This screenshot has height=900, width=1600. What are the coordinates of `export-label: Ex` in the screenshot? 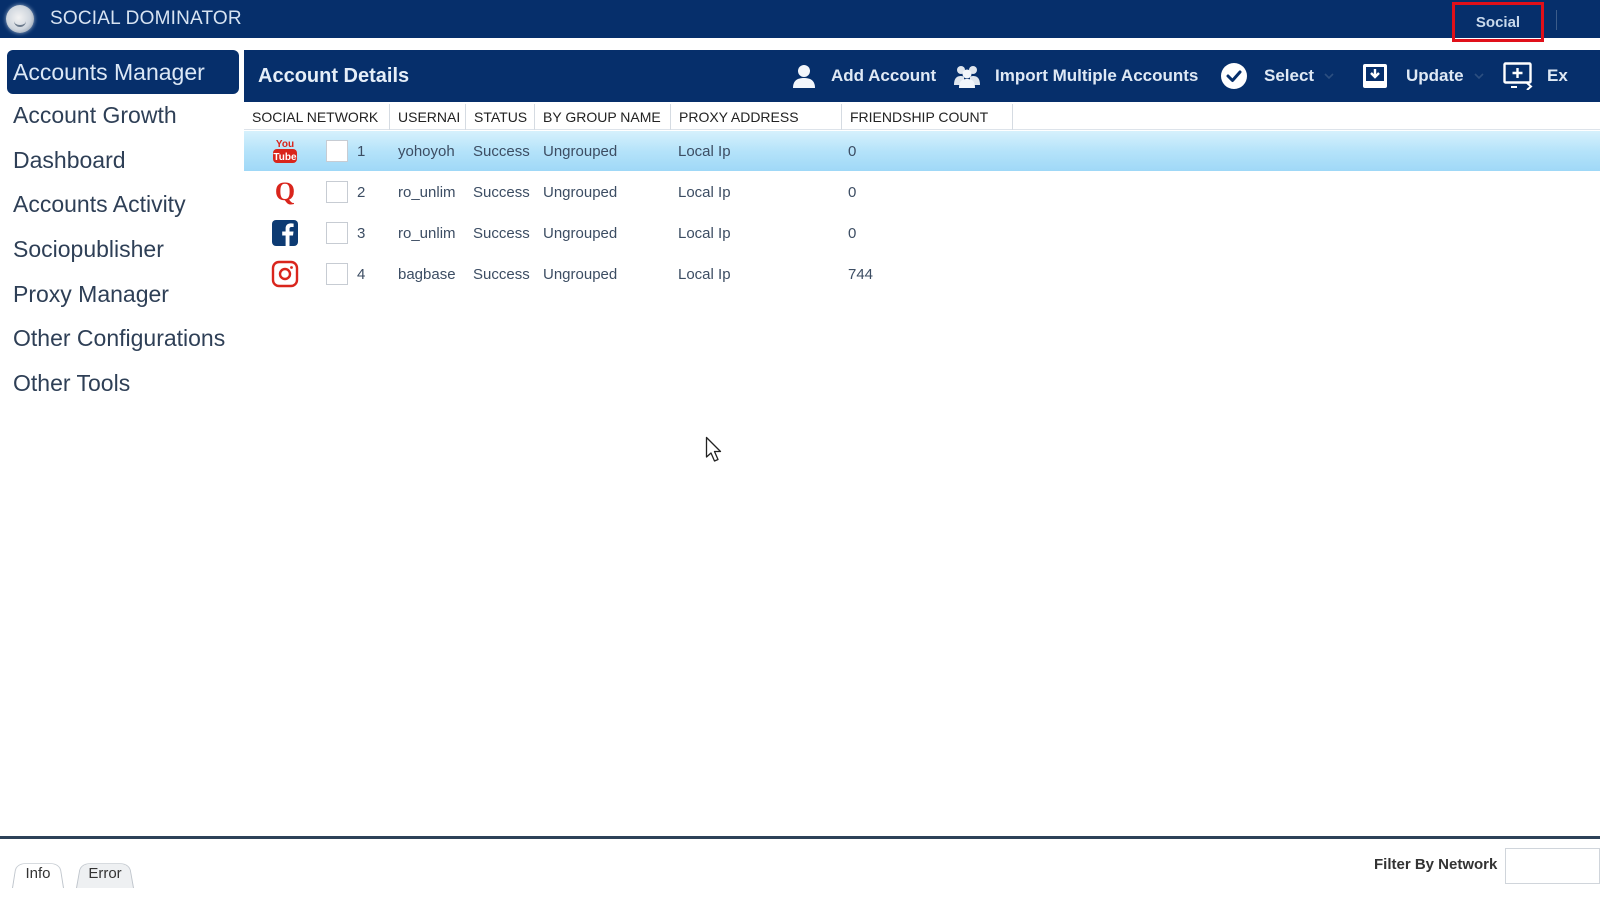 It's located at (1557, 75).